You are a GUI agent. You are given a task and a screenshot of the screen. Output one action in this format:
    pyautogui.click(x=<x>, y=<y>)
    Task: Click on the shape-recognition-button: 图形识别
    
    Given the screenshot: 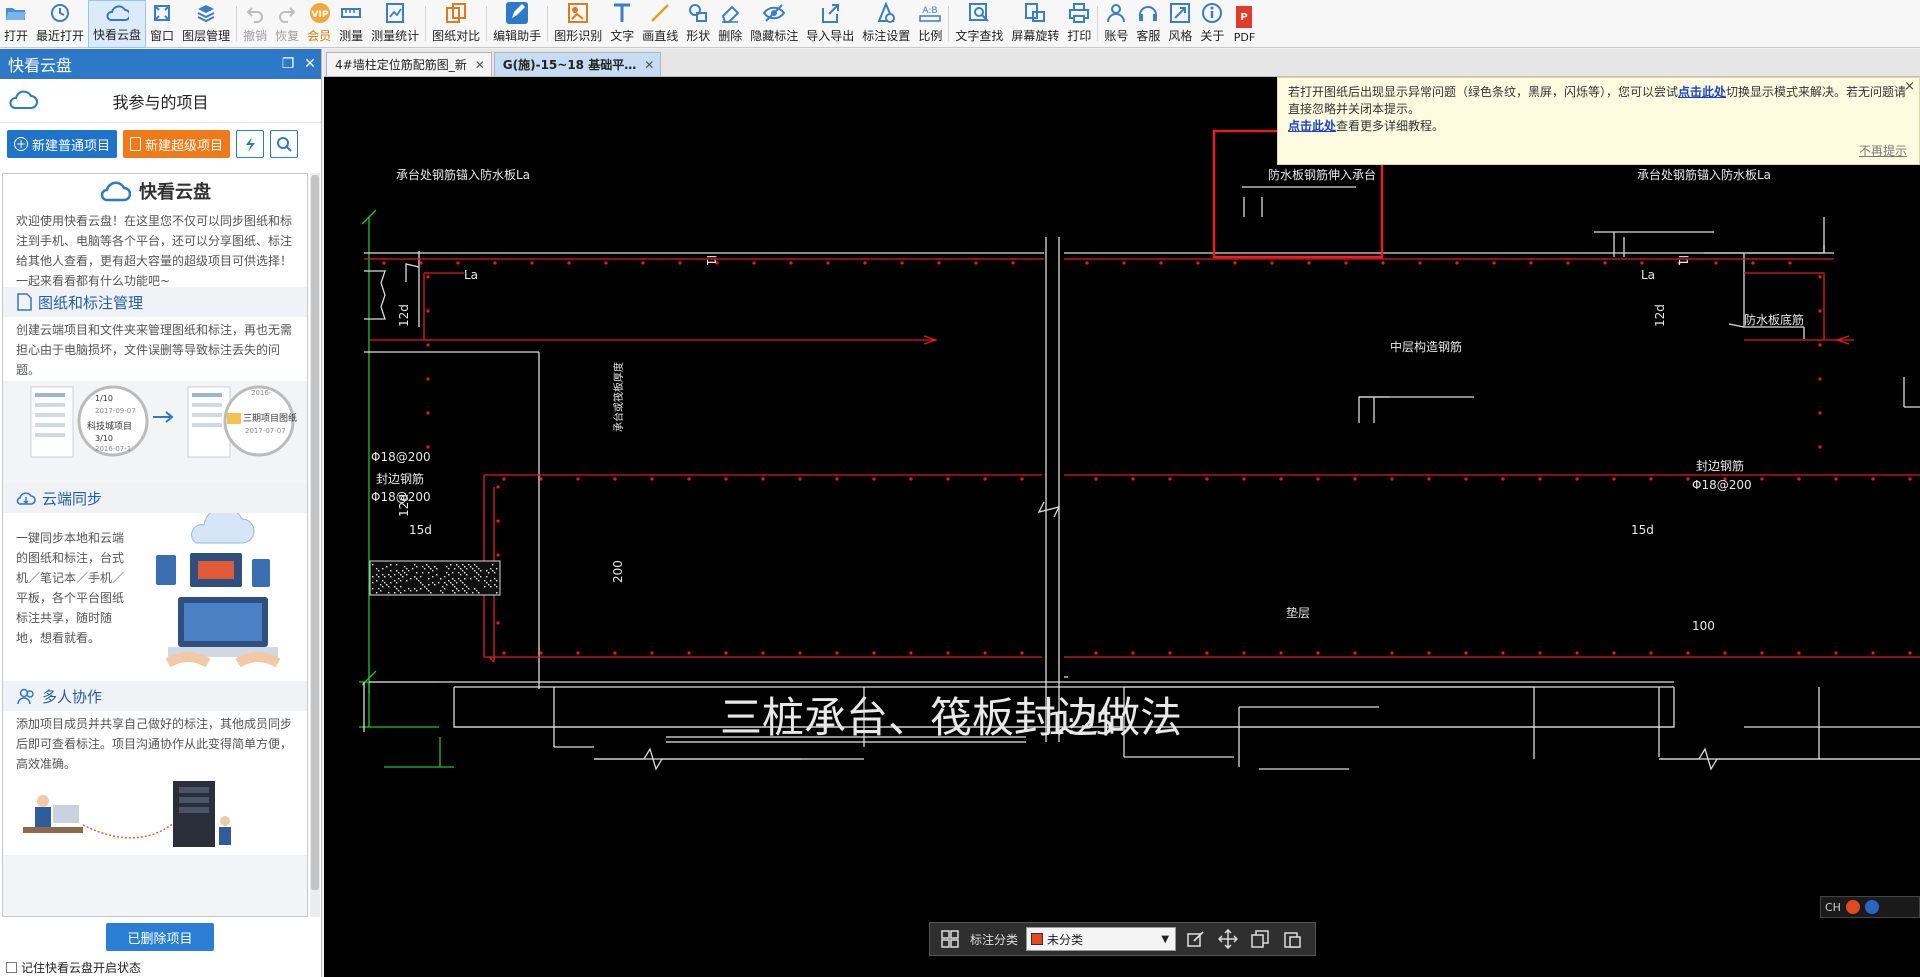 What is the action you would take?
    pyautogui.click(x=578, y=24)
    